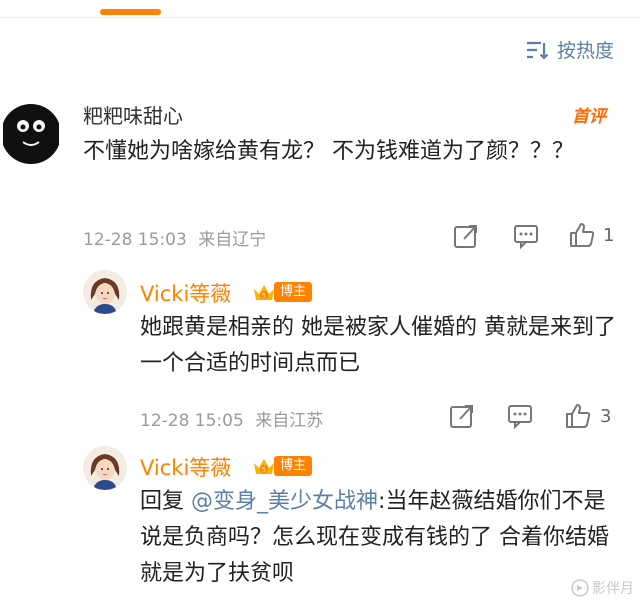  What do you see at coordinates (133, 114) in the screenshot?
I see `username: 粑粑味甜心` at bounding box center [133, 114].